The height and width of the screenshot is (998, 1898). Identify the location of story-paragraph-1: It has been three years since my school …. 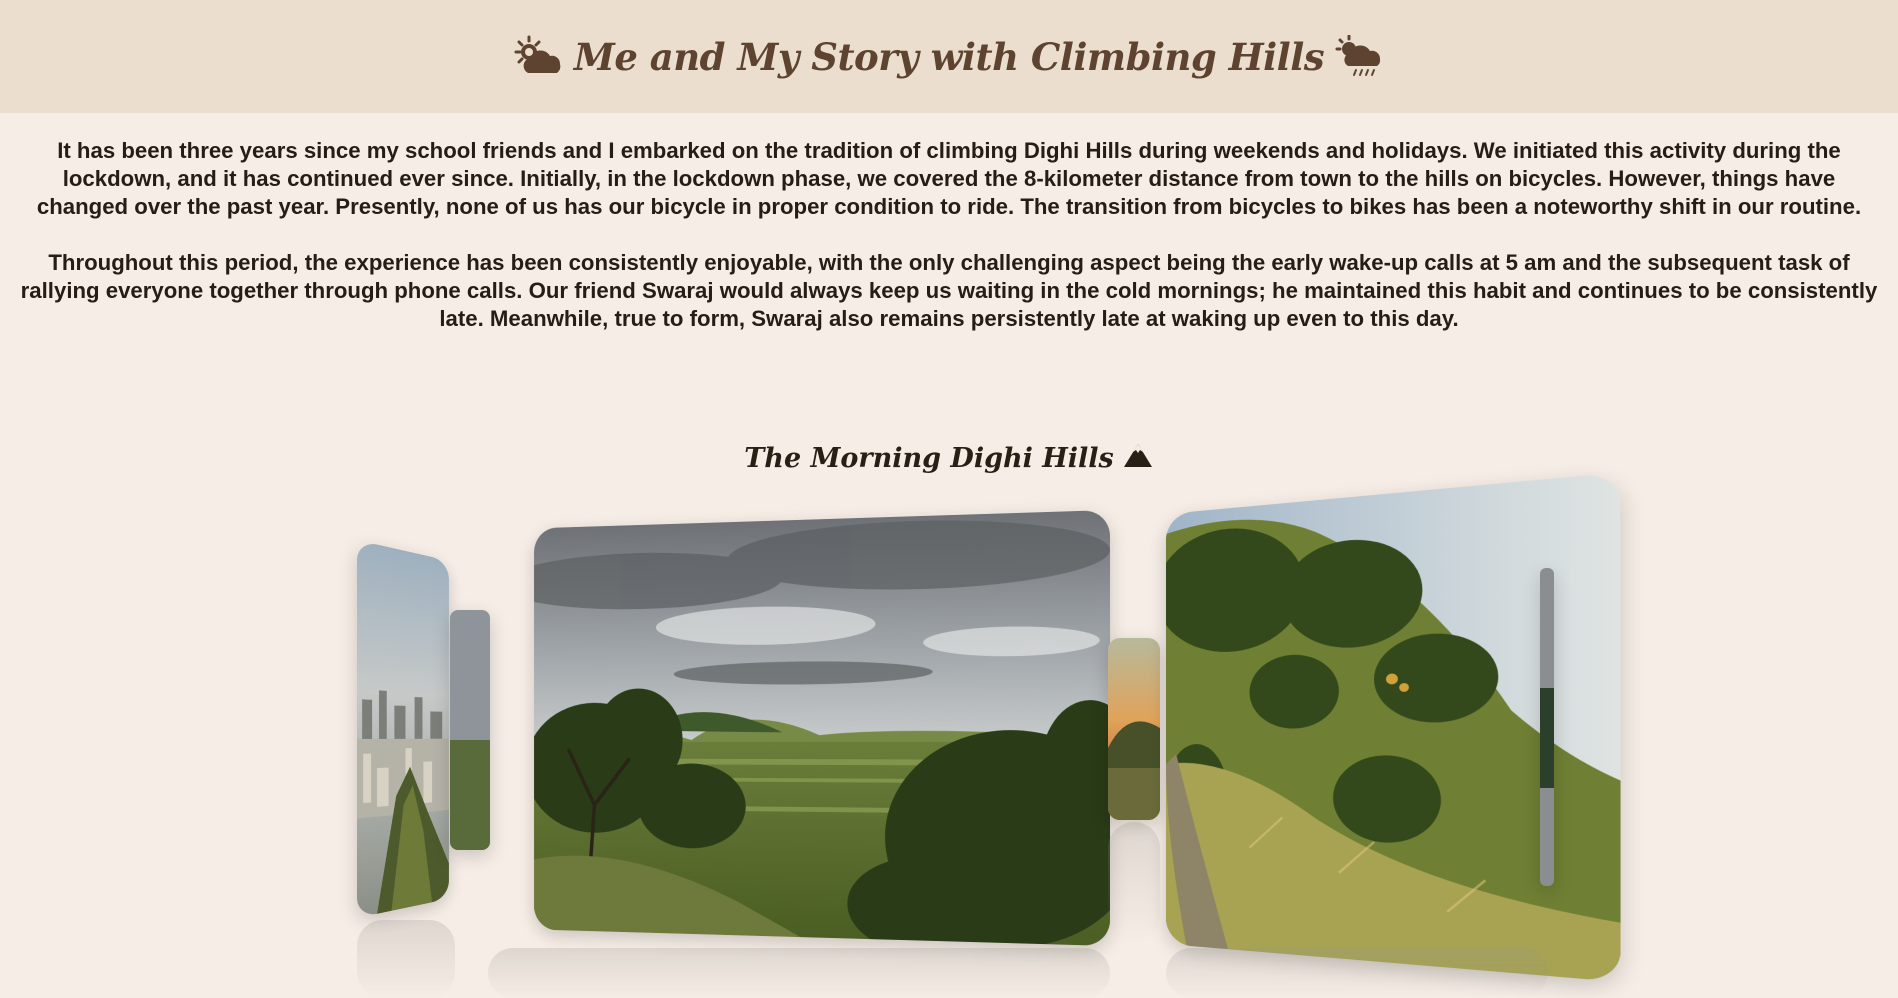
(949, 178).